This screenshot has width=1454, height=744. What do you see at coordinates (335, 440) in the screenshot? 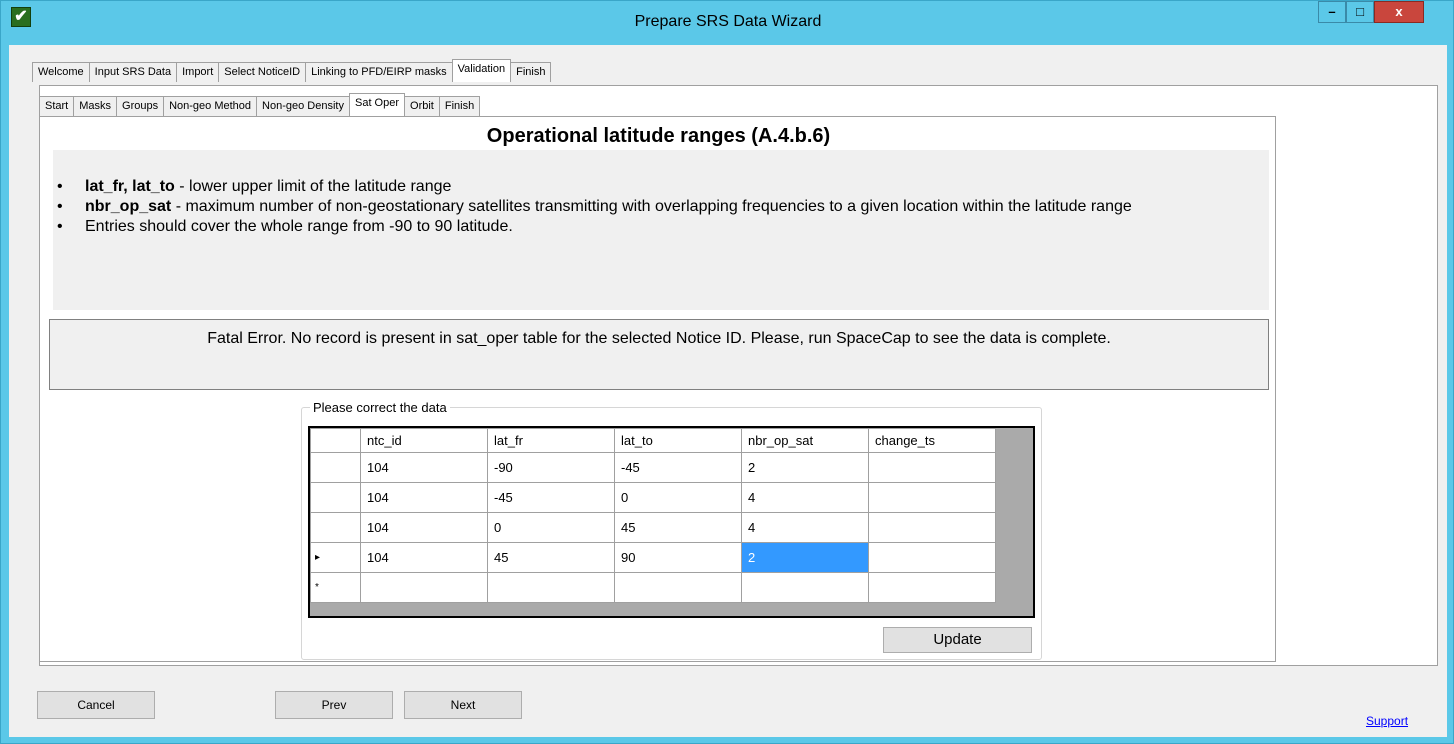
I see `corner-header` at bounding box center [335, 440].